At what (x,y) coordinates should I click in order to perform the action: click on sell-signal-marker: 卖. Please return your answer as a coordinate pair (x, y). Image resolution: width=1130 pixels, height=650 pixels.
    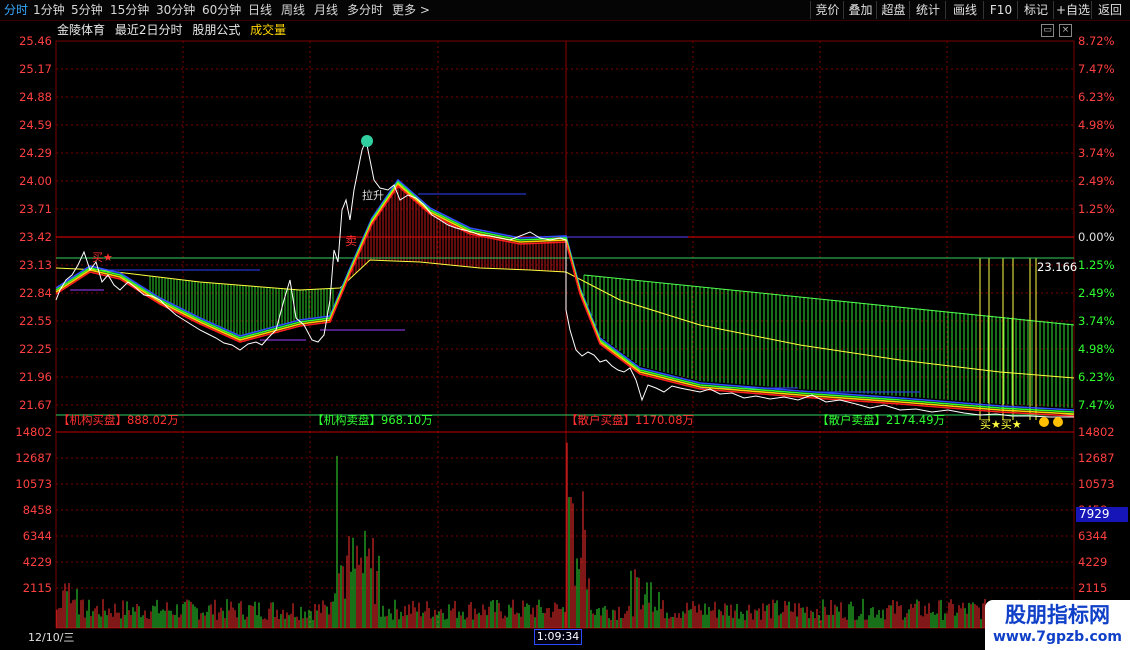
    Looking at the image, I should click on (351, 241).